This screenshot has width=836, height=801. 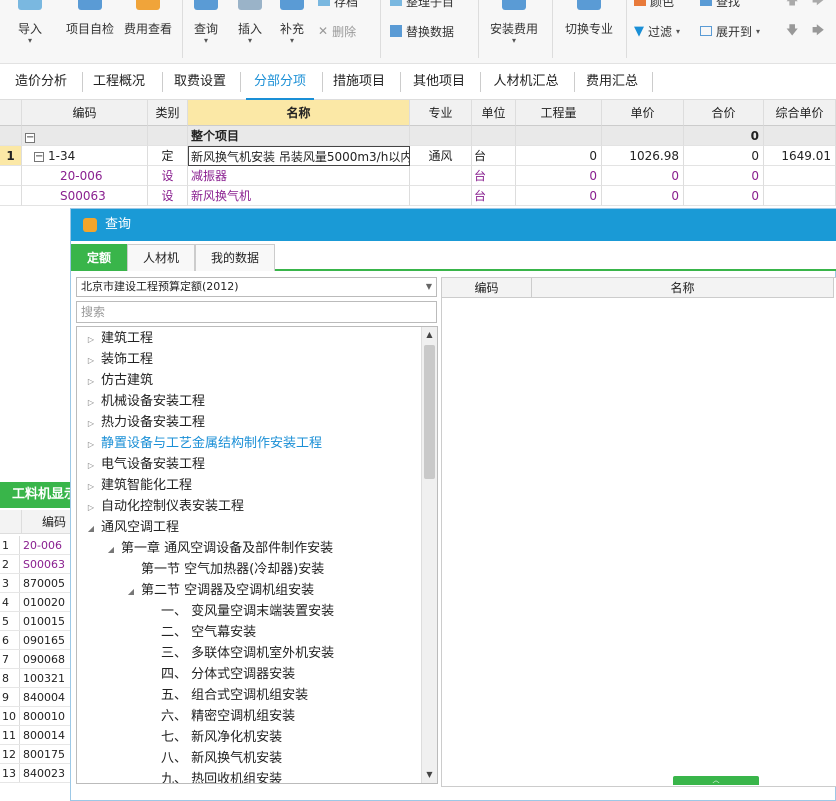 I want to click on tree-node: ▷ 仿古建筑, so click(x=119, y=380).